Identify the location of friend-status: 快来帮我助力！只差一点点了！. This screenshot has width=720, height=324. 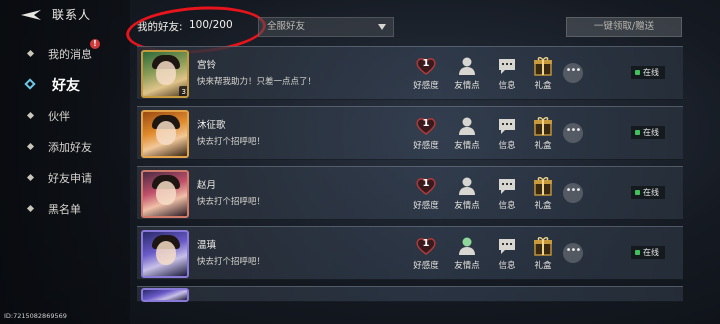
(257, 82).